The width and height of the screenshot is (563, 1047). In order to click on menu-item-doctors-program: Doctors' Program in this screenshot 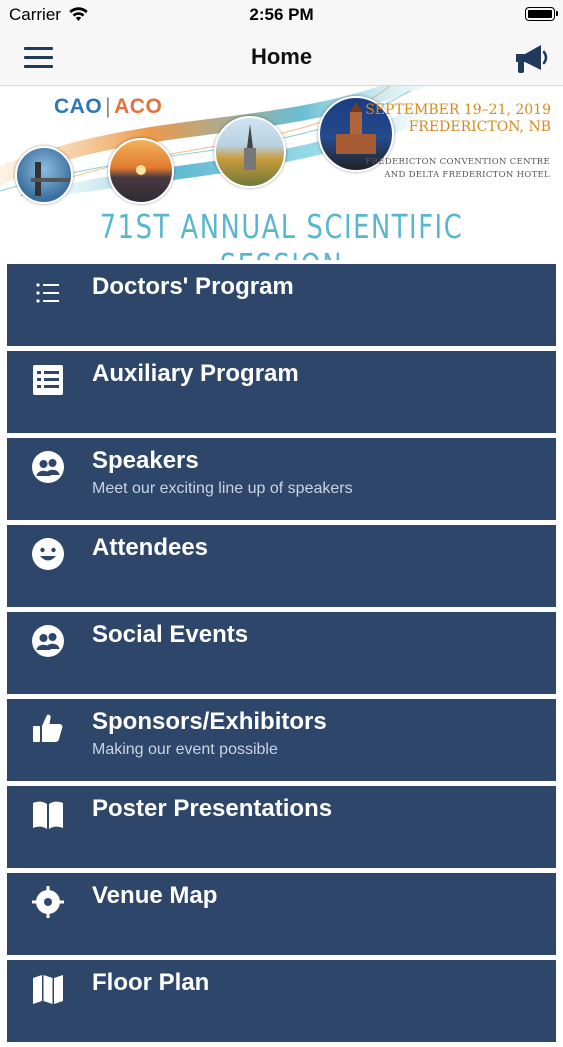, I will do `click(281, 305)`.